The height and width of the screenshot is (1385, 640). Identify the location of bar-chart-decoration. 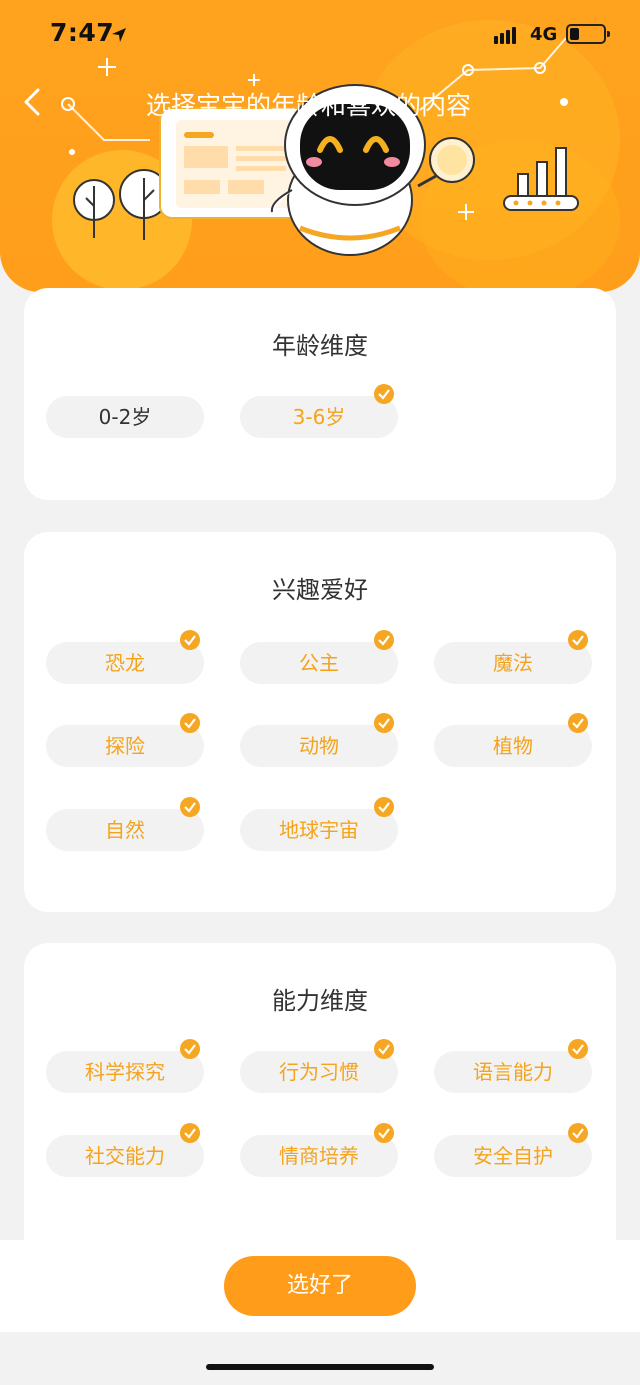
(541, 179).